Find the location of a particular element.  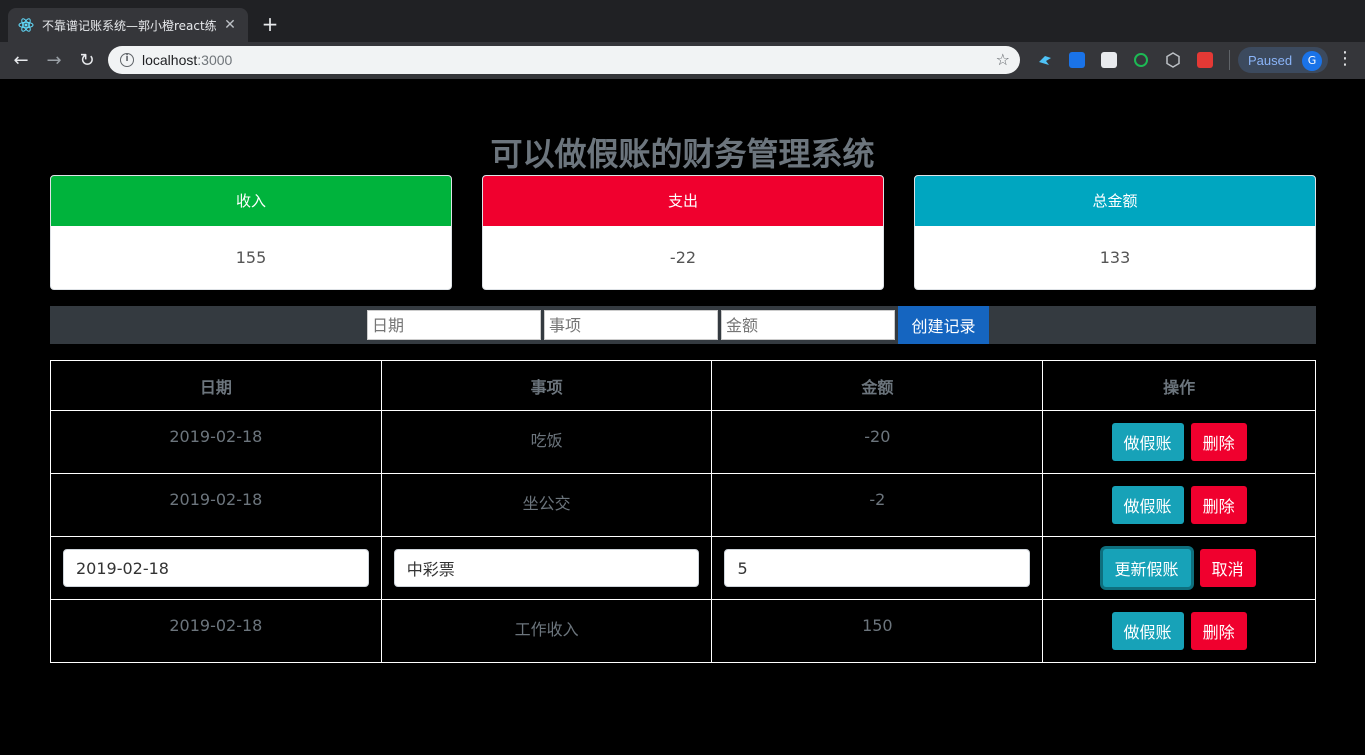

table-row: 2019-02-18 工作收入 150 做假账 删除 is located at coordinates (683, 631).